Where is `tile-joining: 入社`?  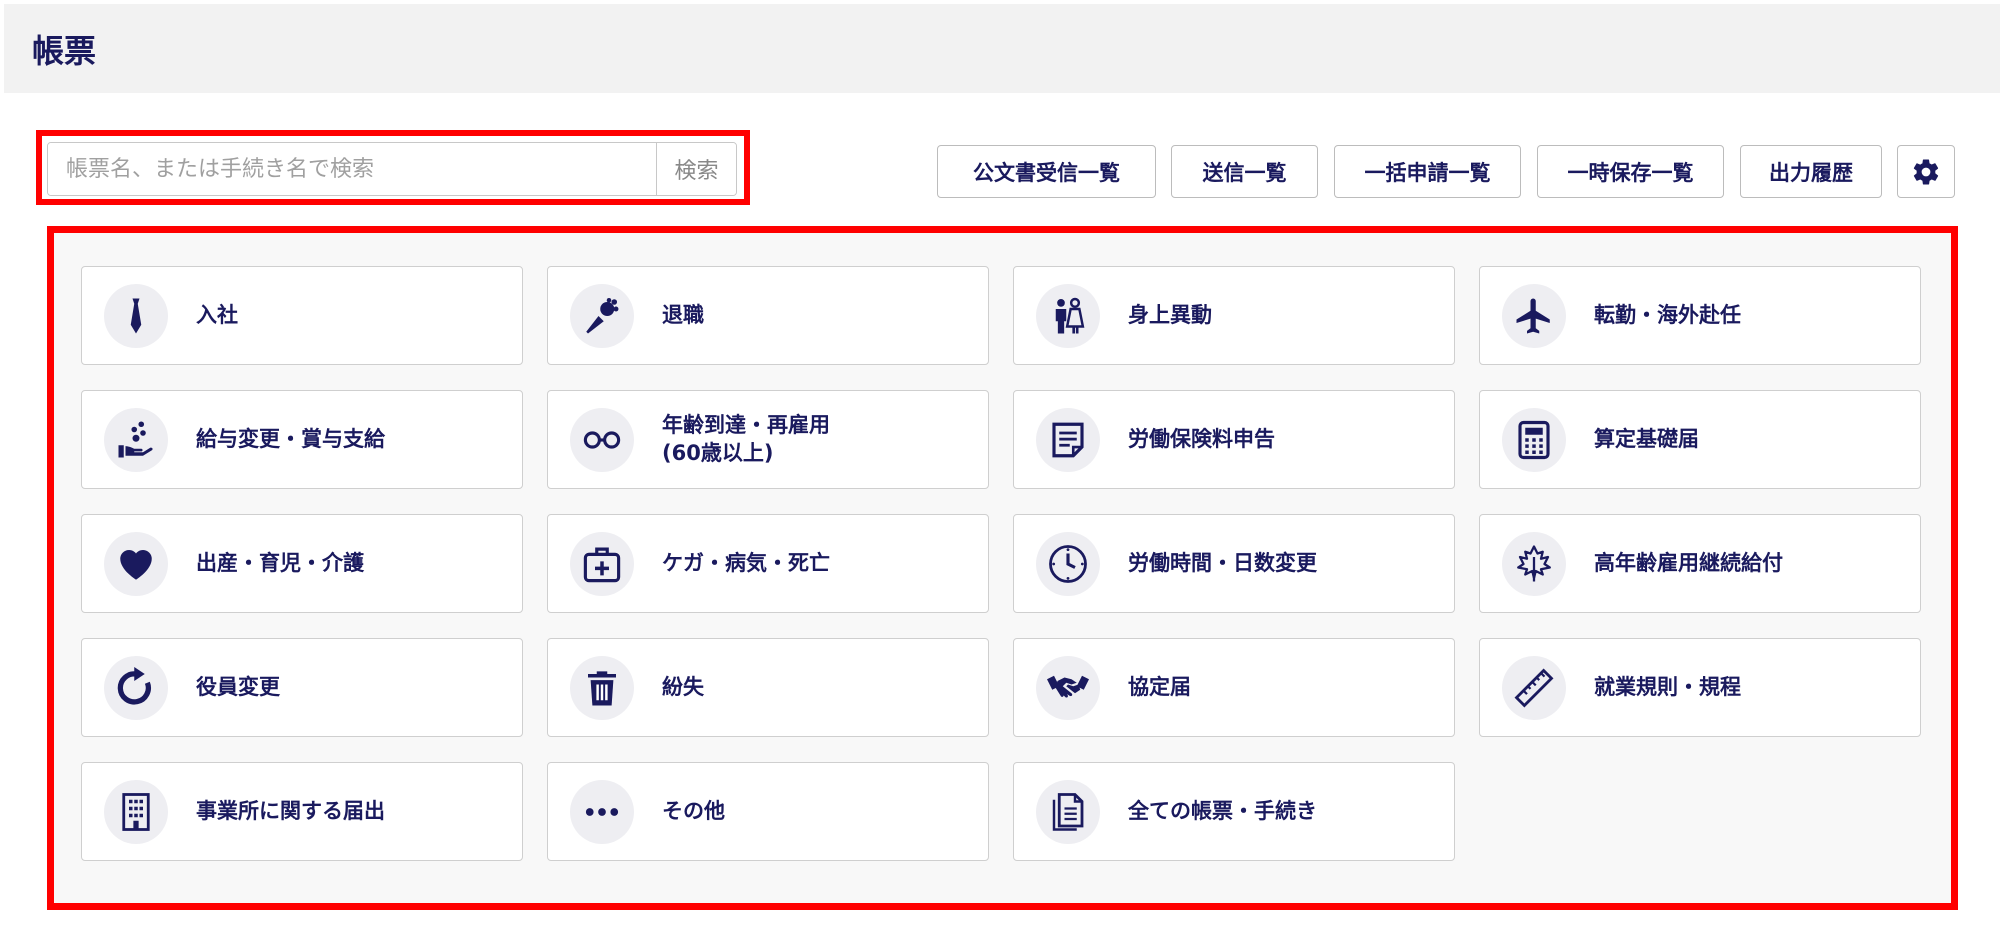
tile-joining: 入社 is located at coordinates (302, 315).